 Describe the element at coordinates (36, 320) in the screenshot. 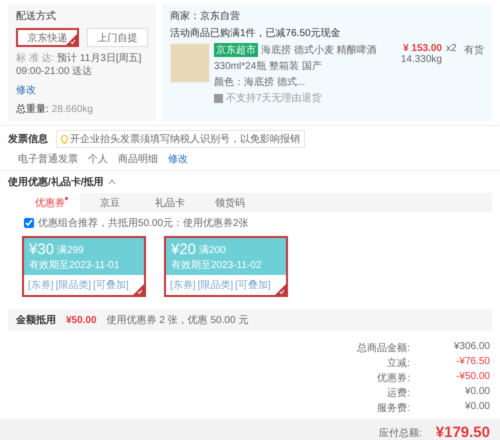

I see `summary-label: 金额抵用` at that location.